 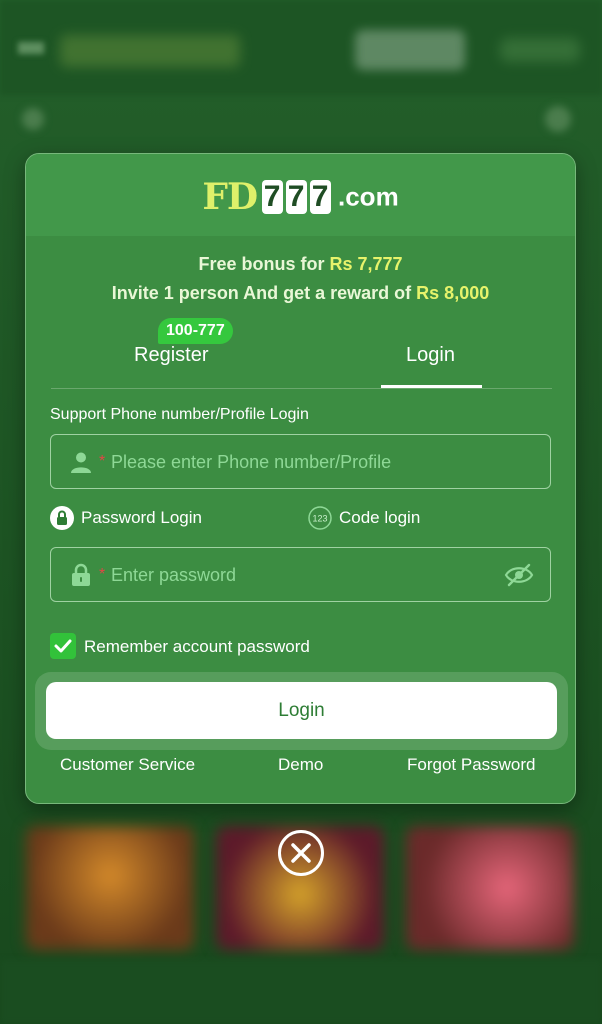 What do you see at coordinates (150, 51) in the screenshot?
I see `background-logo` at bounding box center [150, 51].